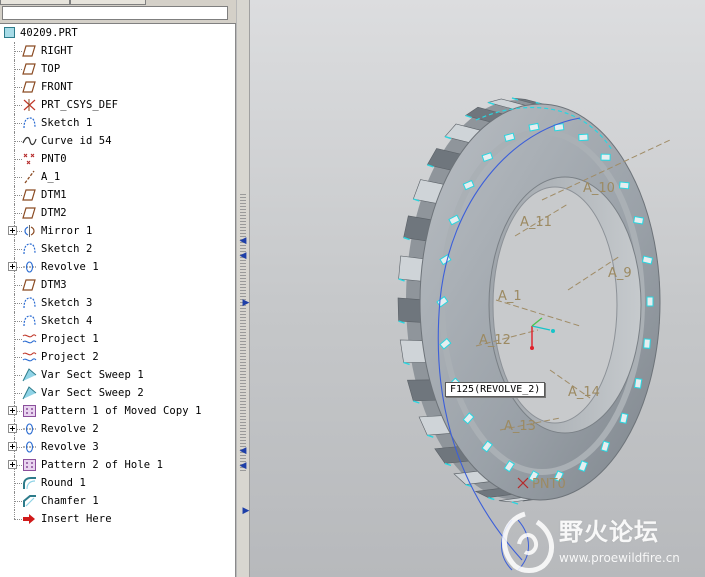 Image resolution: width=705 pixels, height=577 pixels. I want to click on project-icon, so click(29, 357).